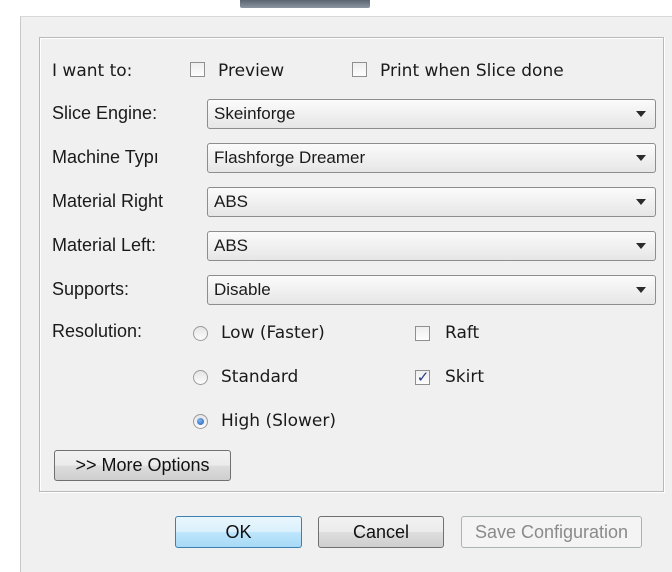  I want to click on print-when-done-checkbox, so click(359, 69).